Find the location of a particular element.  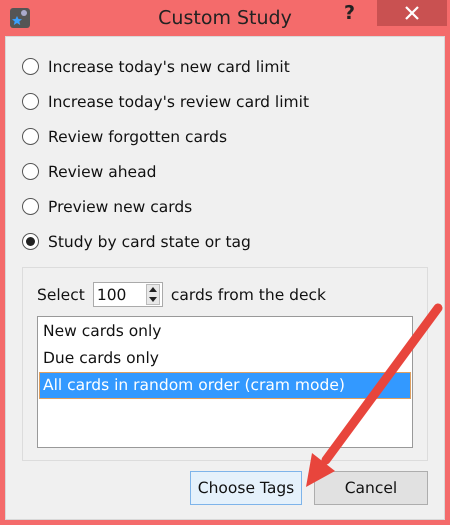

radio-option: Review forgotten cards is located at coordinates (225, 136).